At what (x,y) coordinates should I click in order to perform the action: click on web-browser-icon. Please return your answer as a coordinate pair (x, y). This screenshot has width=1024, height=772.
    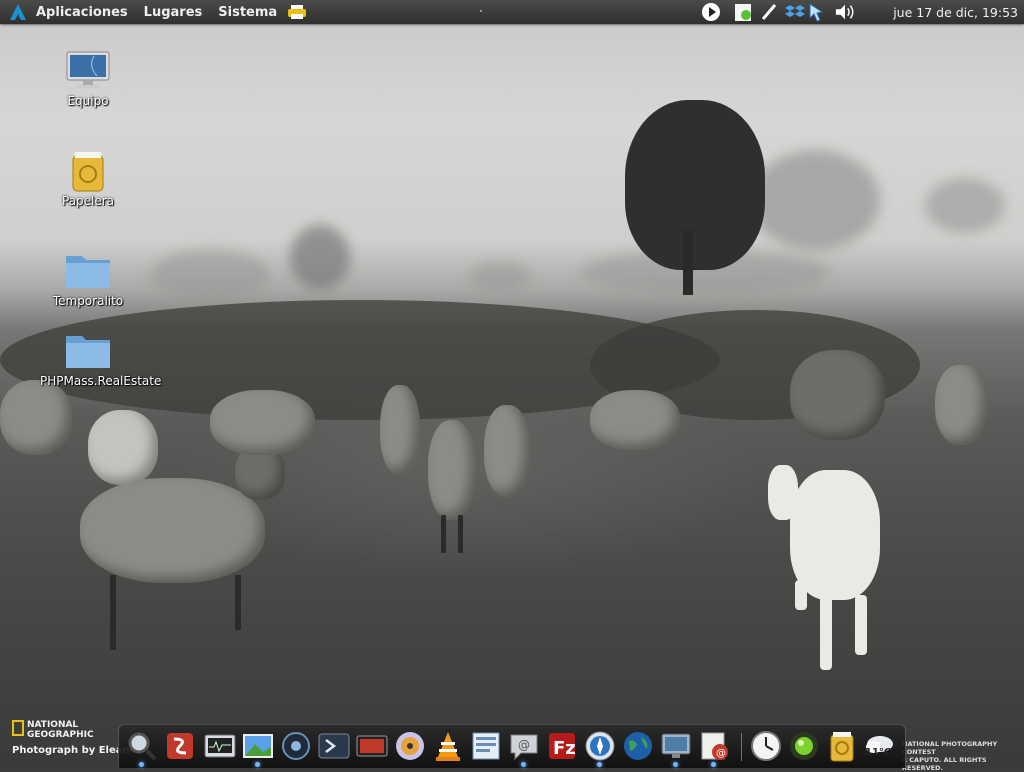
    Looking at the image, I should click on (600, 748).